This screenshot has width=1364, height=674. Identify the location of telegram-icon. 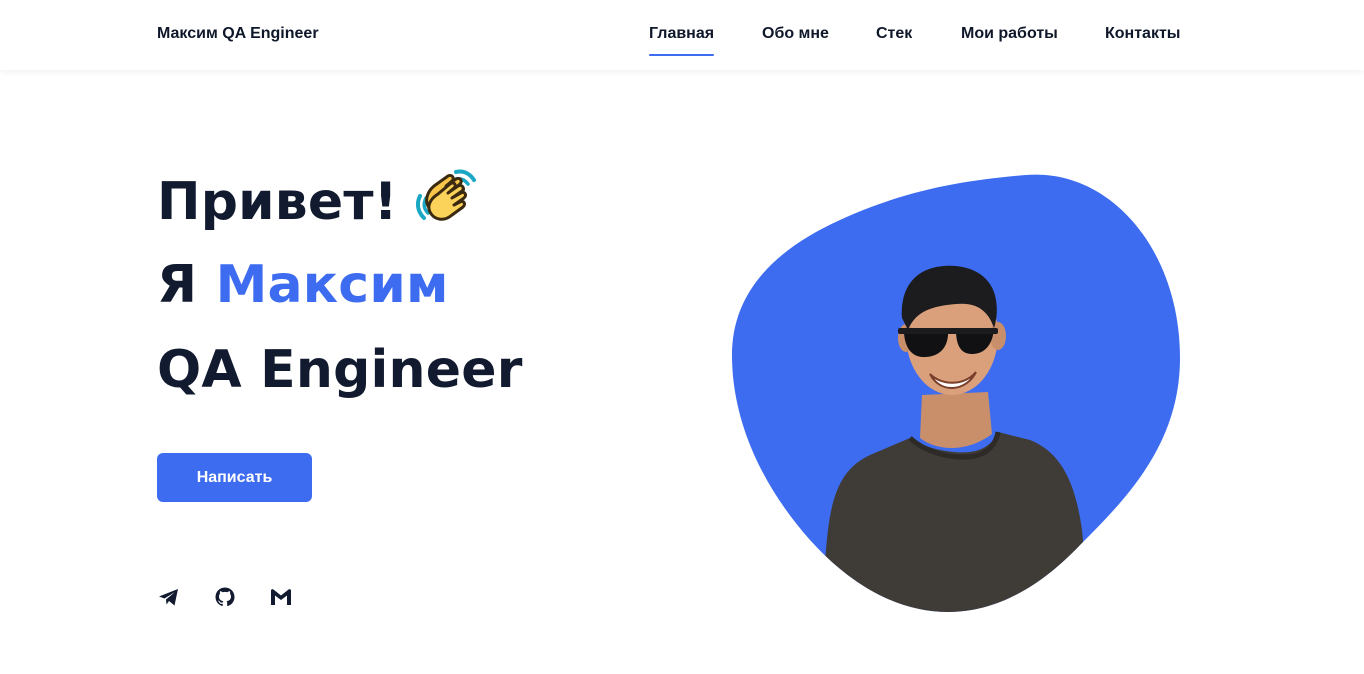
(169, 597).